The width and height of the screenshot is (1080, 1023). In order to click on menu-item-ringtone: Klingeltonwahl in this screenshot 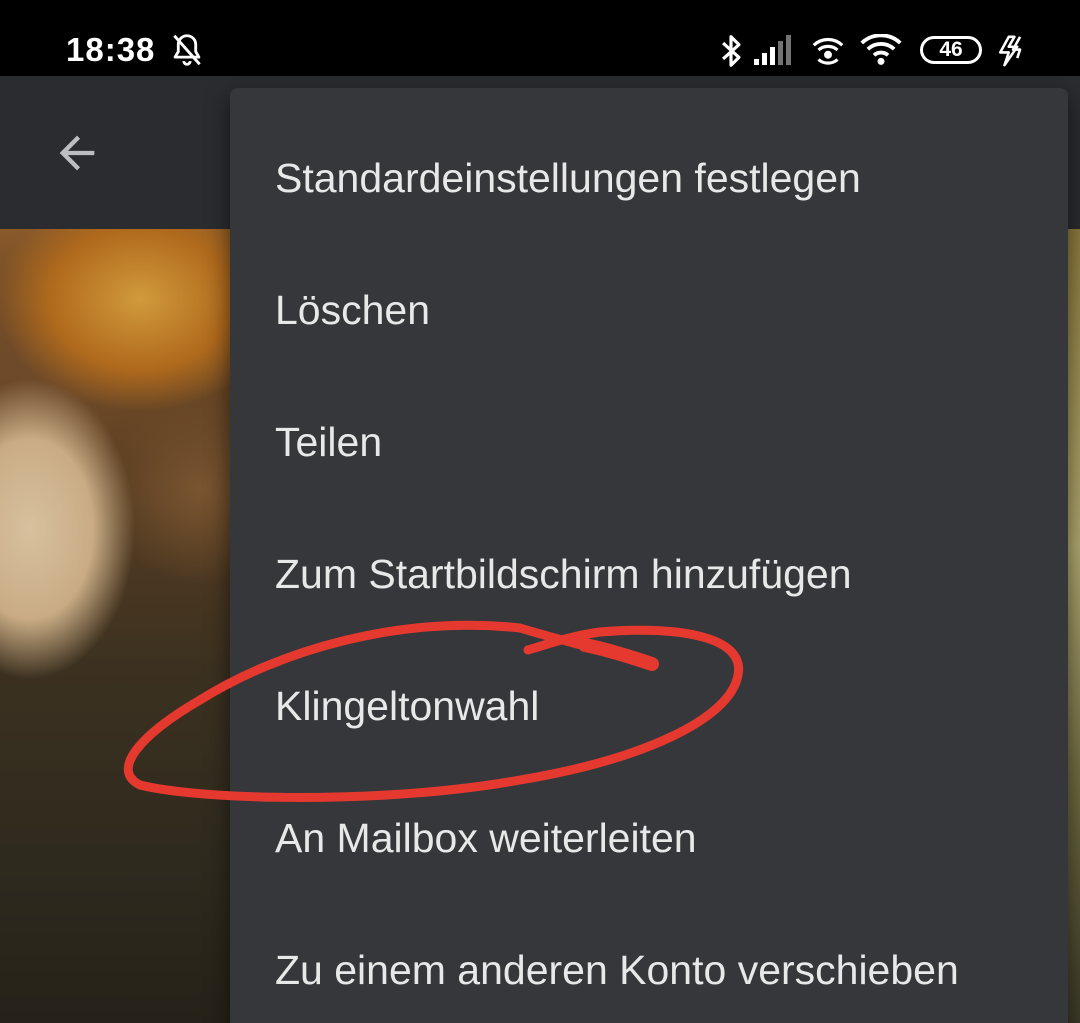, I will do `click(649, 706)`.